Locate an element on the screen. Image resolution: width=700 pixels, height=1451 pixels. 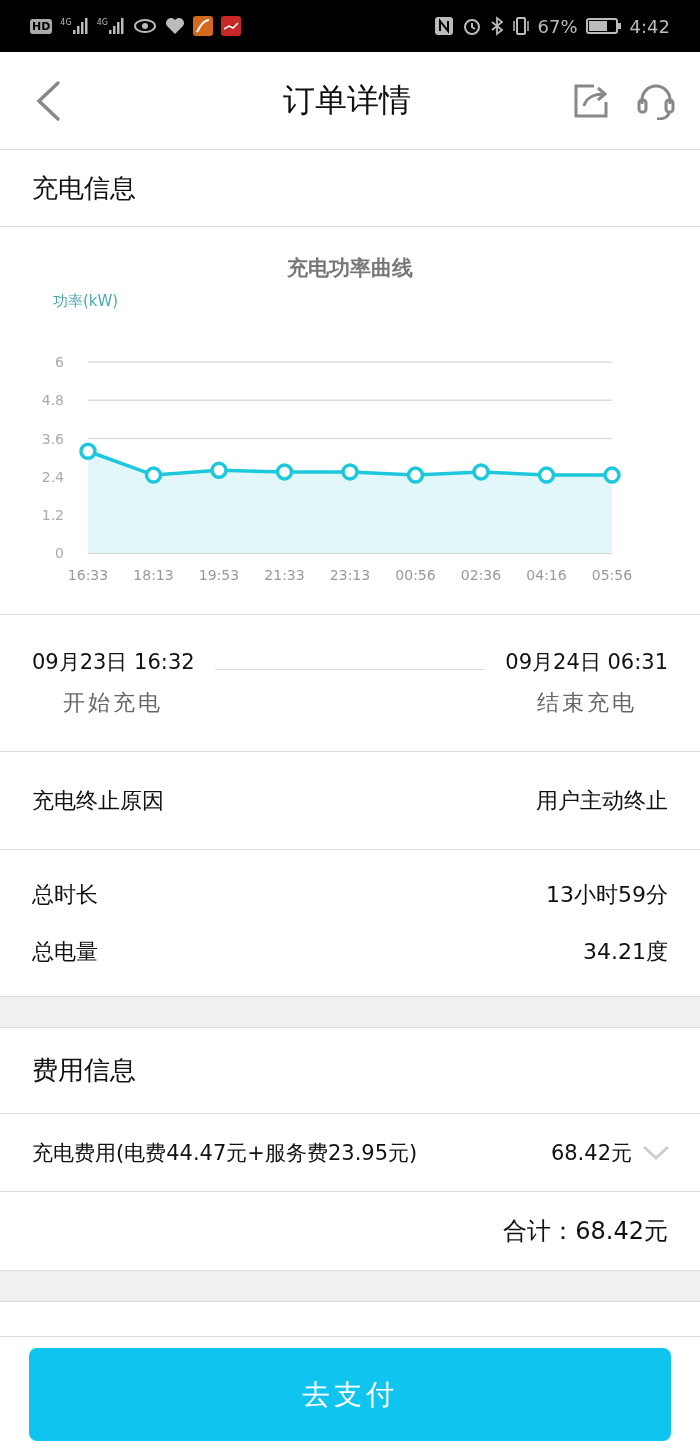
fee-row: 充电费用(电费44.47元+服务费23.95元) 68.42元 is located at coordinates (350, 1153).